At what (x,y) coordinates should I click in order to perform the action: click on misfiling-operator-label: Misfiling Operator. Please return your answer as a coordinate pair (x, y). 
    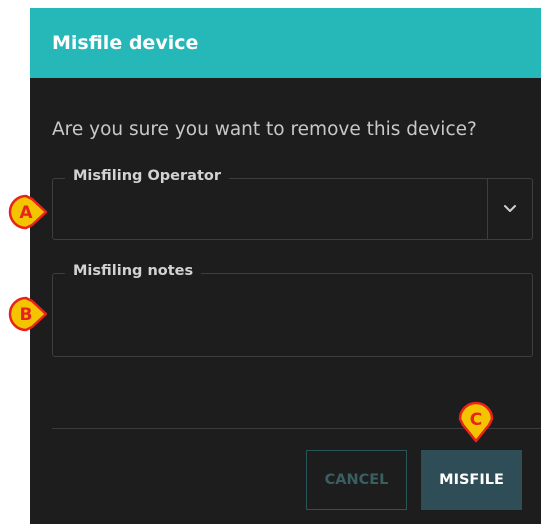
    Looking at the image, I should click on (147, 176).